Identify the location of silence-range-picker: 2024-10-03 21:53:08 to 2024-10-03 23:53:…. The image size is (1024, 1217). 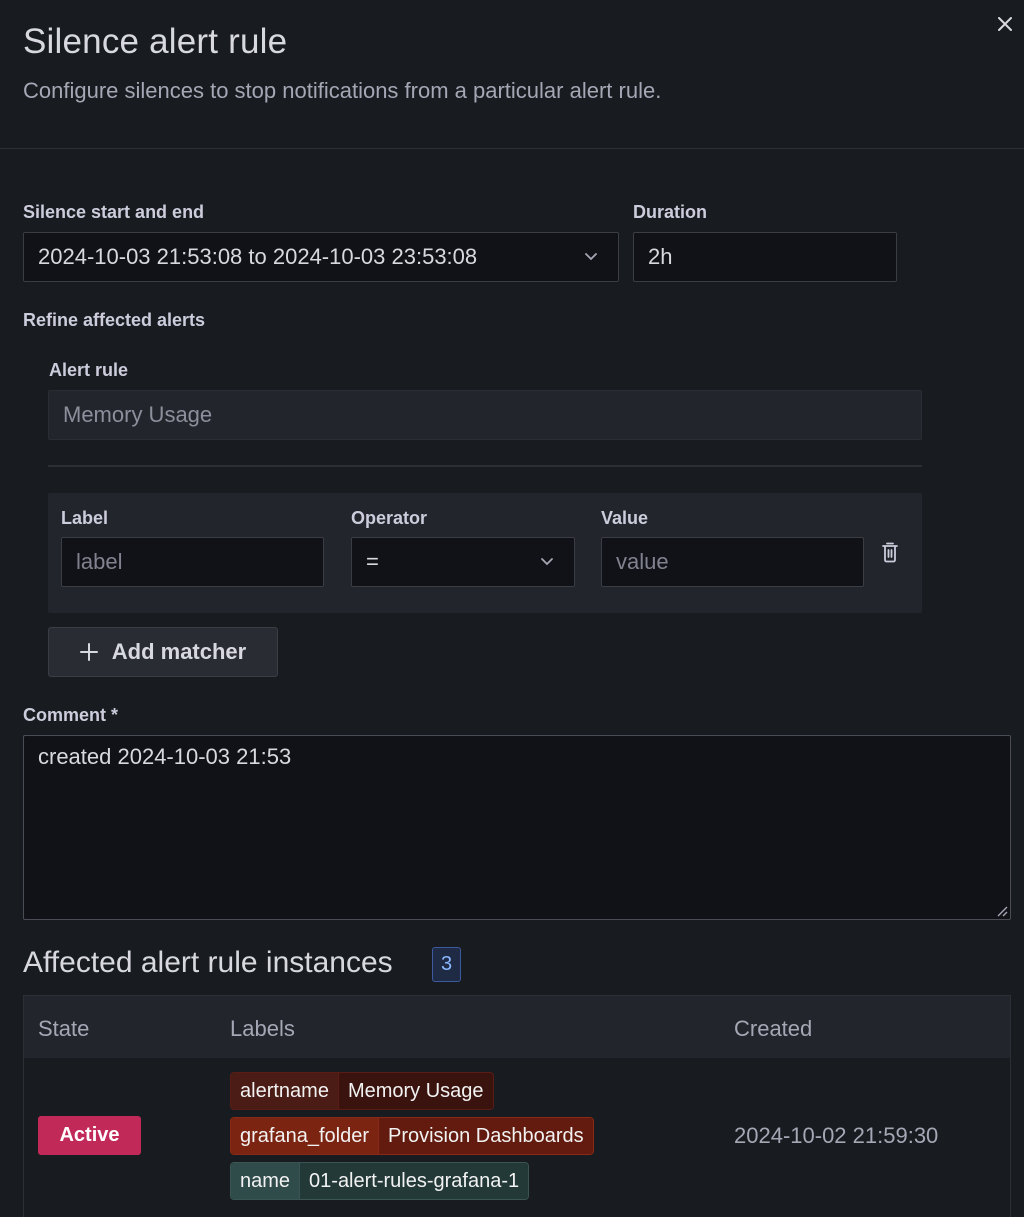
(321, 257).